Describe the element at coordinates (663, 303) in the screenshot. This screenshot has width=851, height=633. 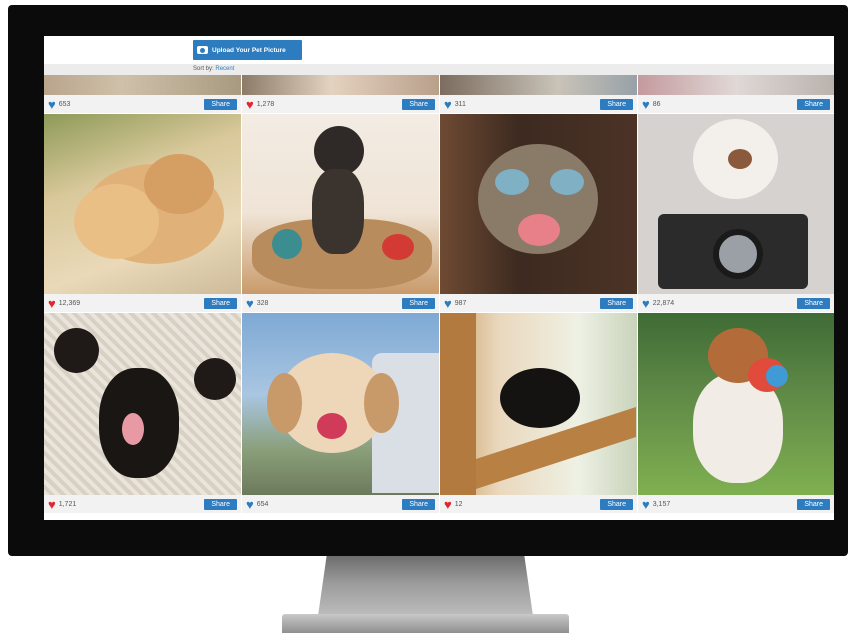
I see `like-count: 22,874` at that location.